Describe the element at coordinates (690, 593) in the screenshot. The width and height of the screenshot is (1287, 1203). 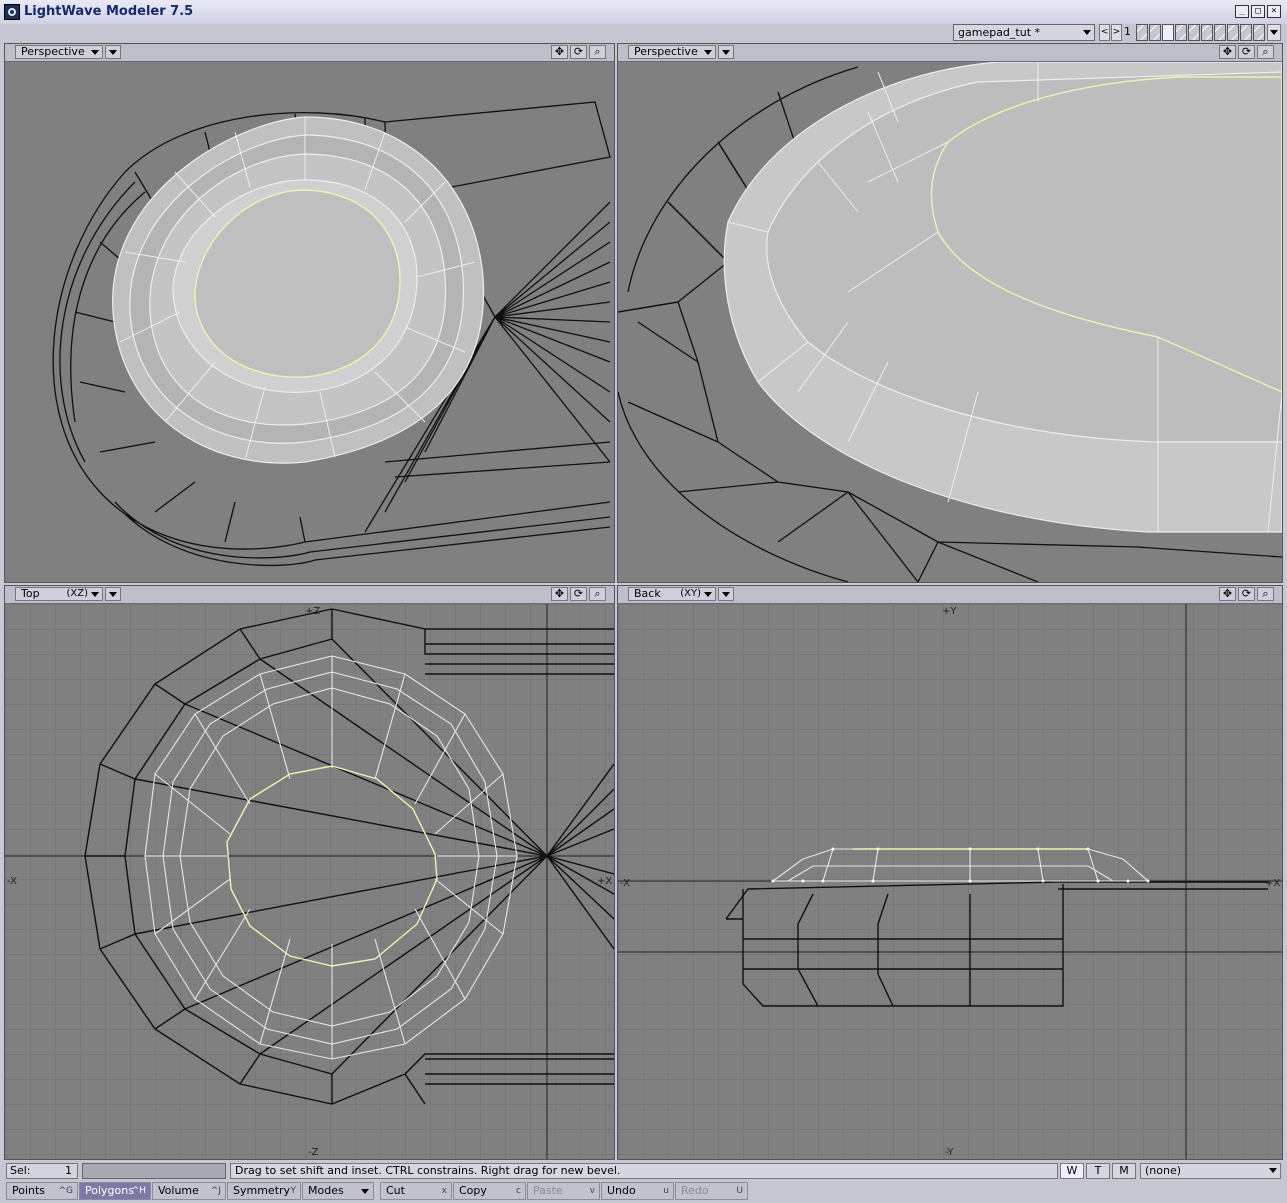
I see `view-axis-label: (XY)` at that location.